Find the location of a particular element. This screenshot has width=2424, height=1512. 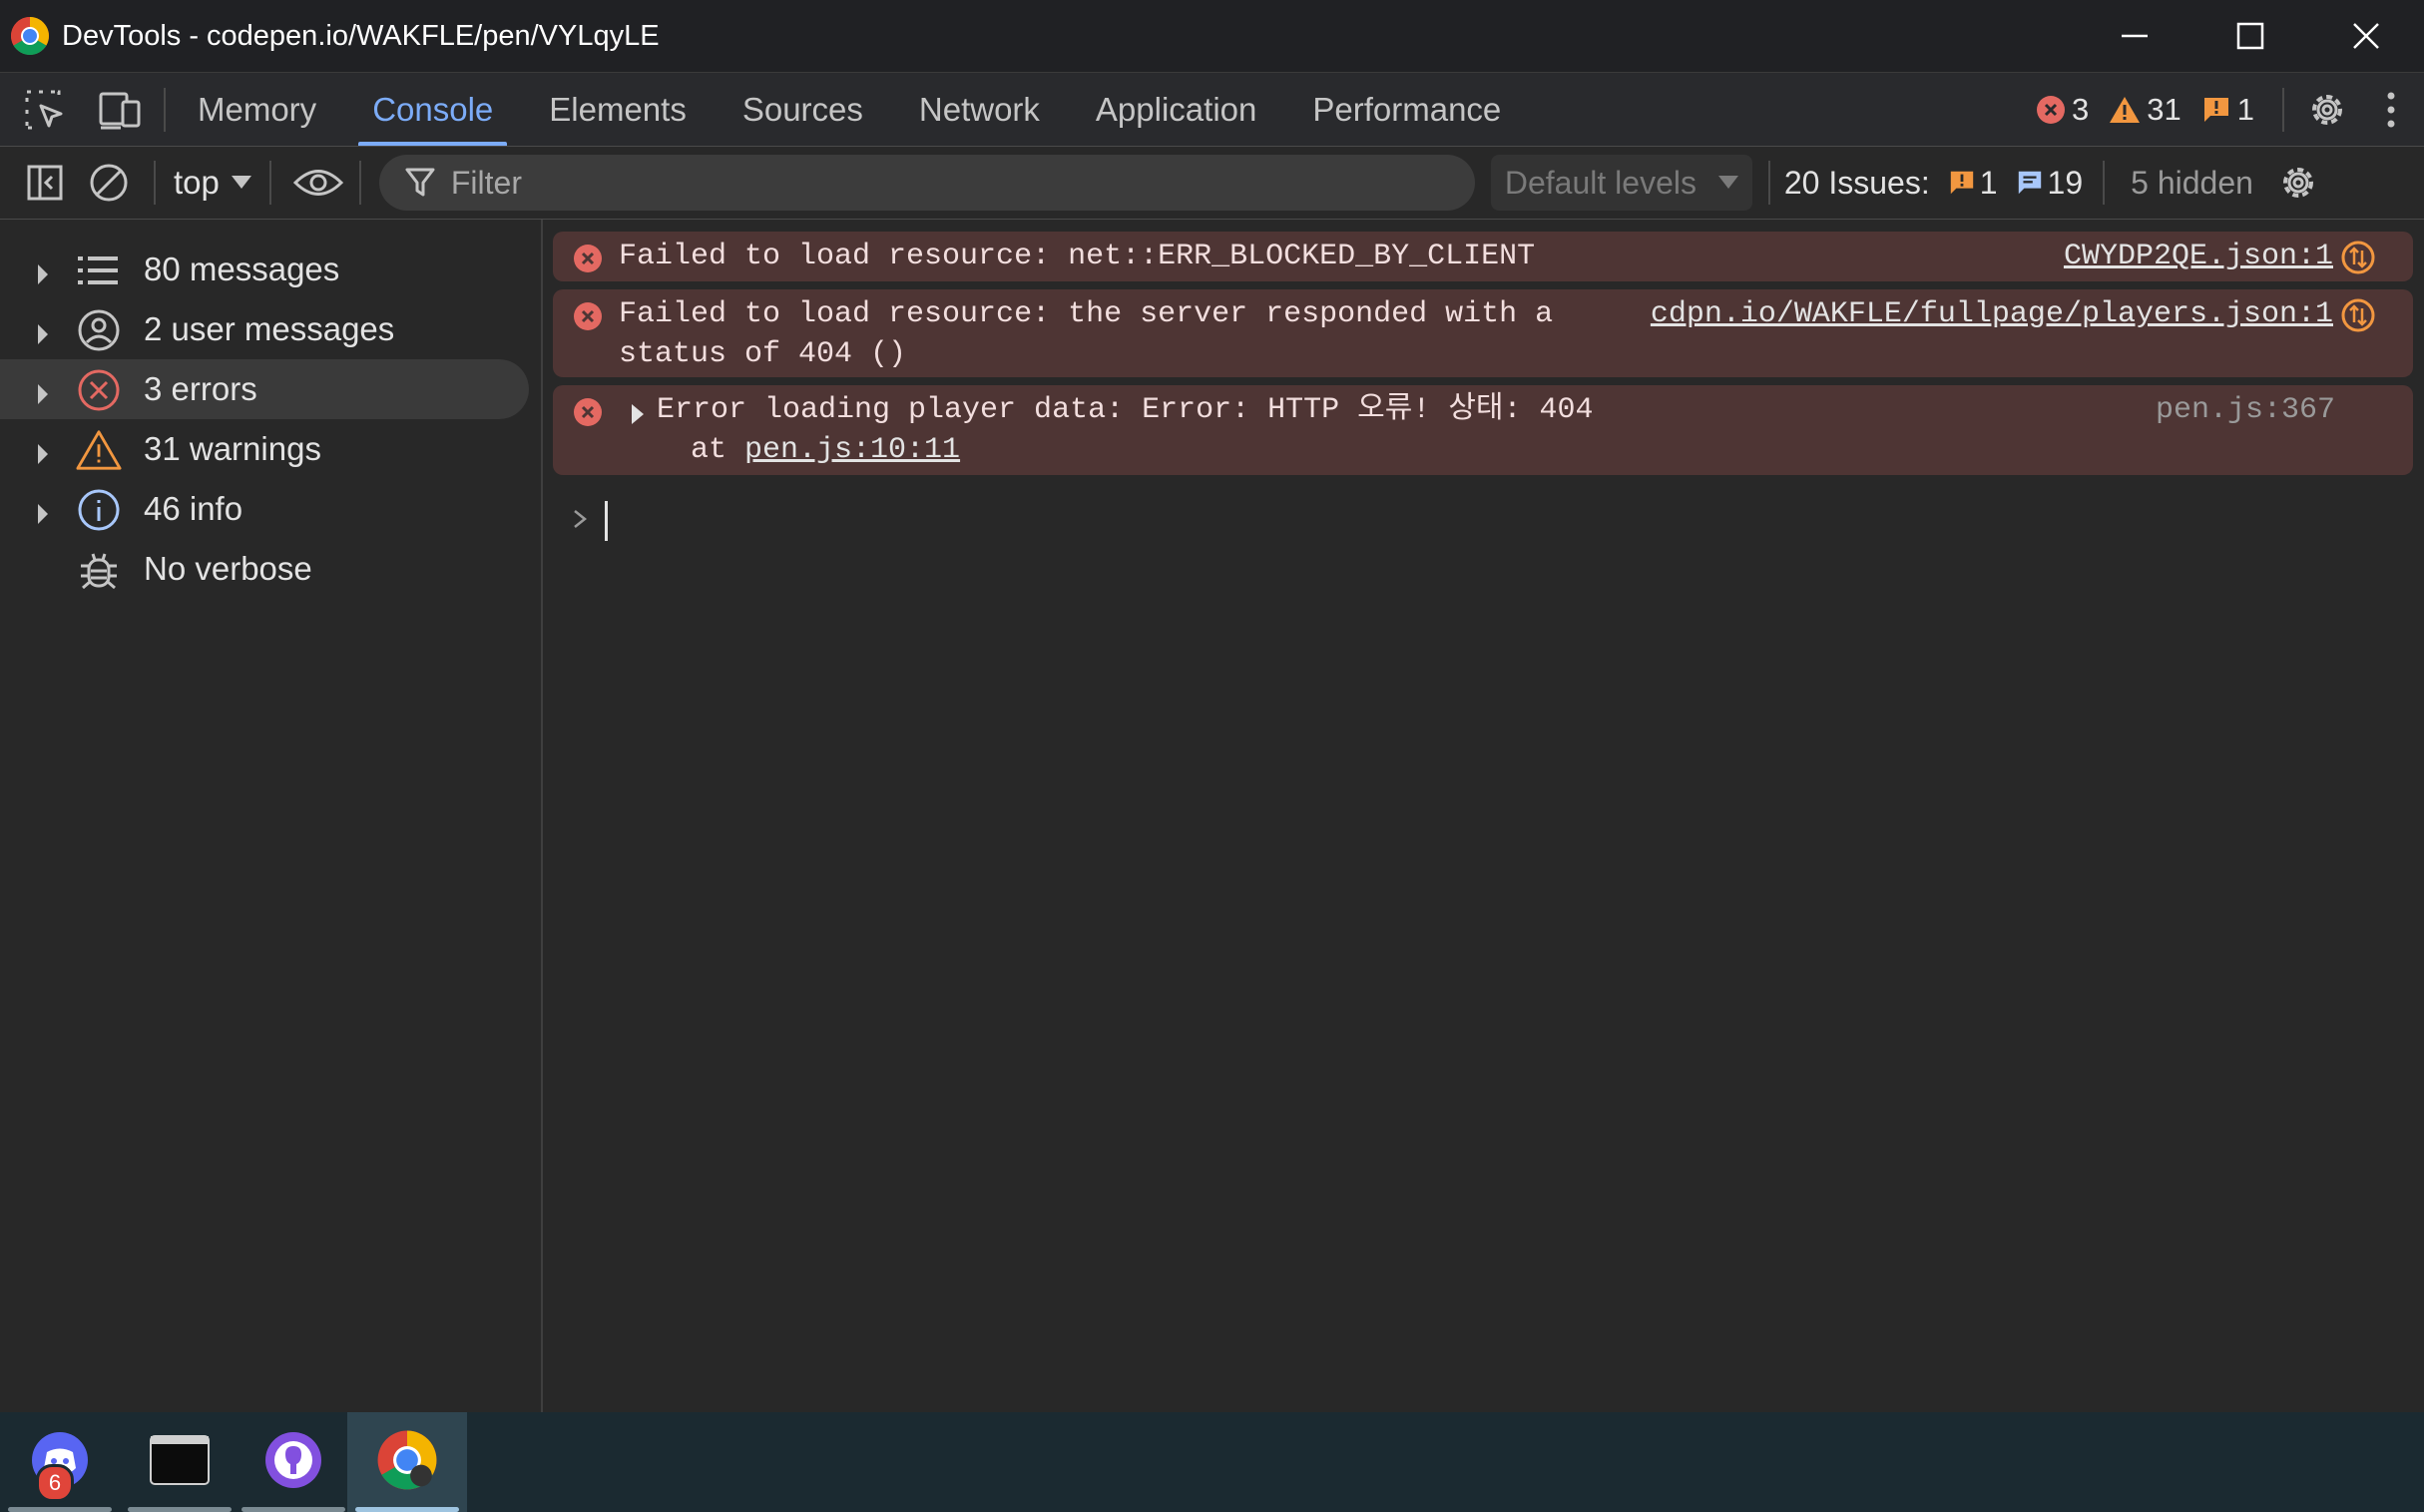

context-label: top is located at coordinates (197, 182).